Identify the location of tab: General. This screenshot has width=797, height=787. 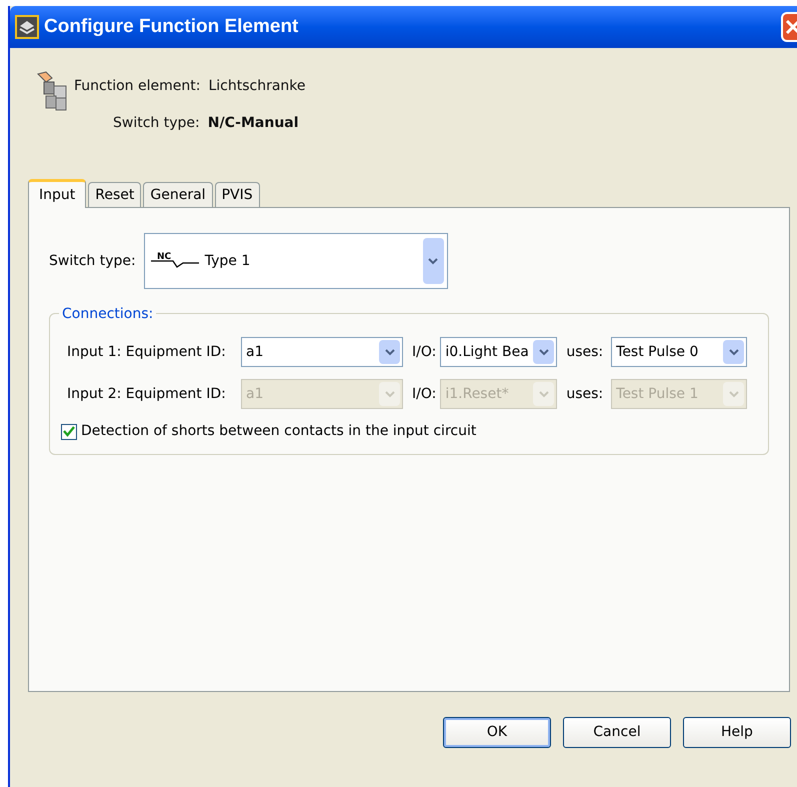
(178, 194).